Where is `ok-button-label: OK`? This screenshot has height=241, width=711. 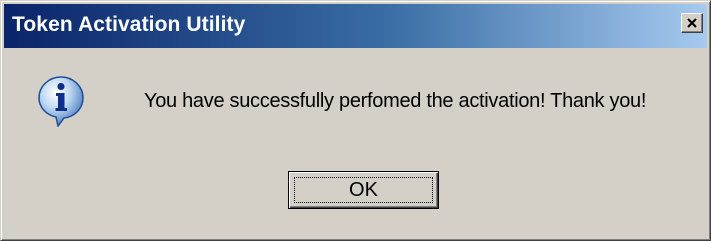
ok-button-label: OK is located at coordinates (363, 190).